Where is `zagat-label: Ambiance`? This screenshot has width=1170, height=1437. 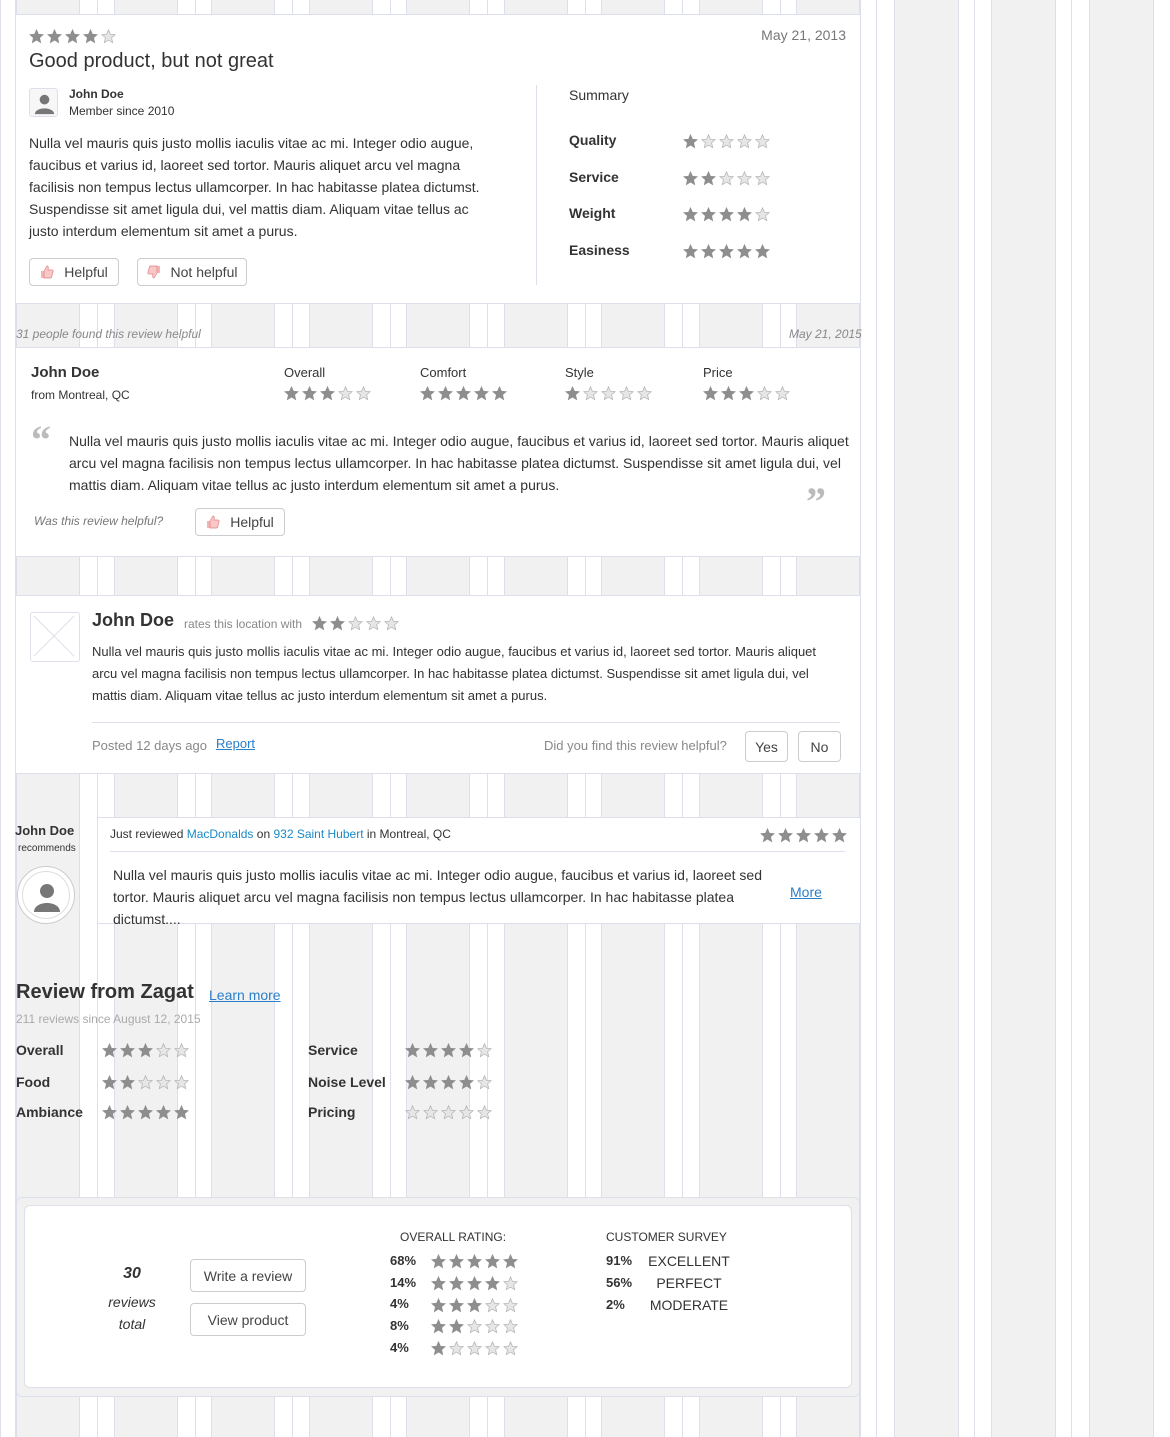 zagat-label: Ambiance is located at coordinates (49, 1112).